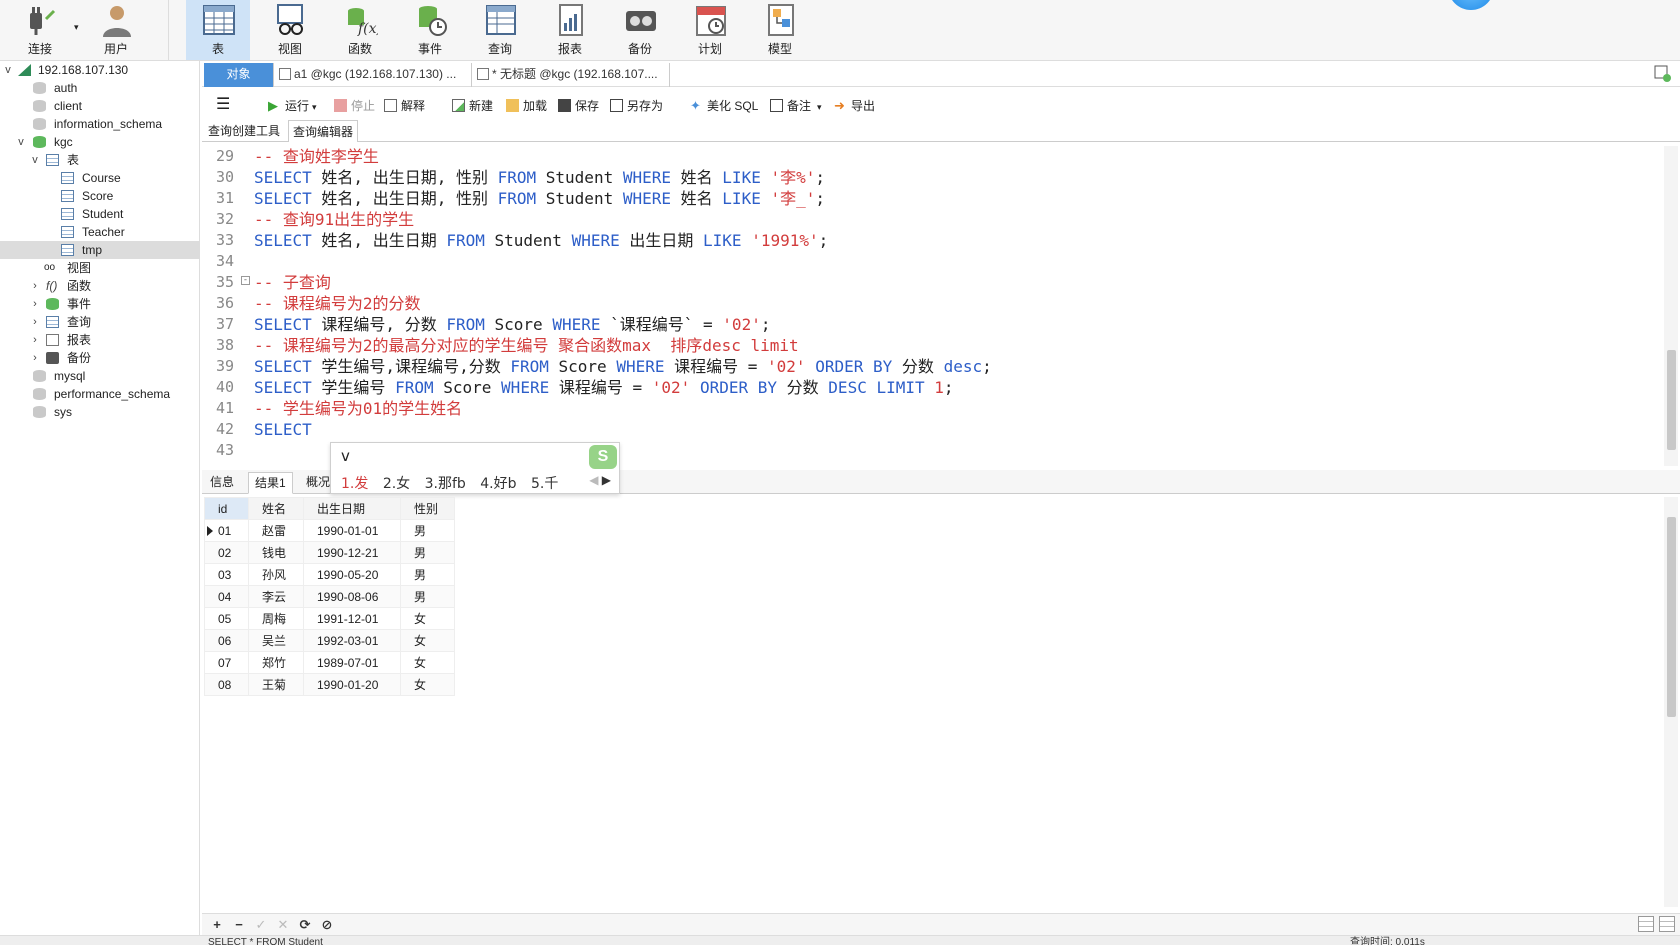 Image resolution: width=1680 pixels, height=945 pixels. I want to click on stop-loading-button: ⊘, so click(327, 925).